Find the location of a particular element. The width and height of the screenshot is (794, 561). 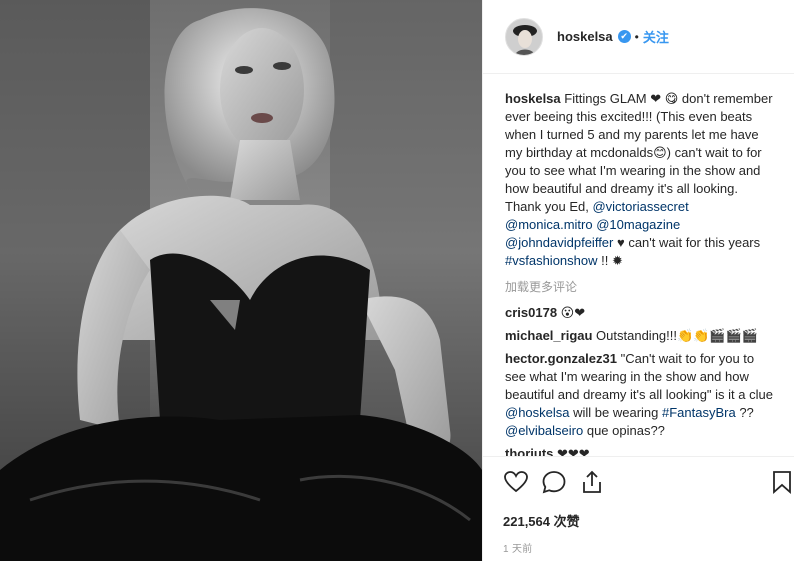

post-header: hoskelsa ✔ • 关注 is located at coordinates (638, 37).